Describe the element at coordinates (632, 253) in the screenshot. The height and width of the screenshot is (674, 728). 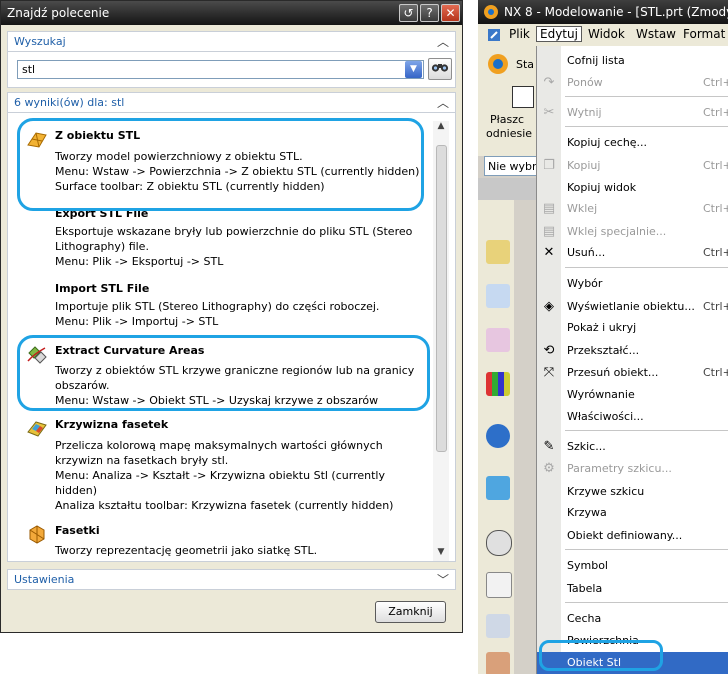
I see `menu-item-usuń: ✕ Usuń... Ctrl+` at that location.